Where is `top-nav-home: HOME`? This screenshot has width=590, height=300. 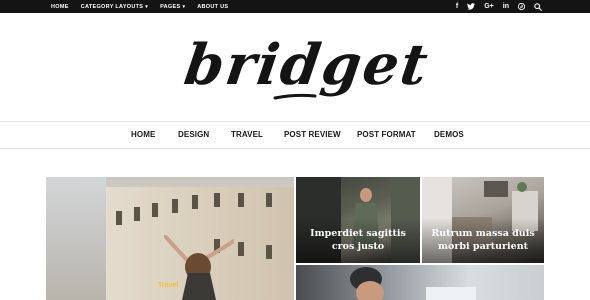
top-nav-home: HOME is located at coordinates (60, 7).